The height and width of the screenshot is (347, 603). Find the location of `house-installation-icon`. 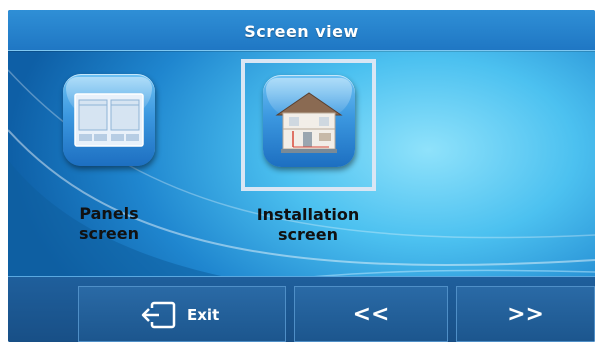

house-installation-icon is located at coordinates (309, 122).